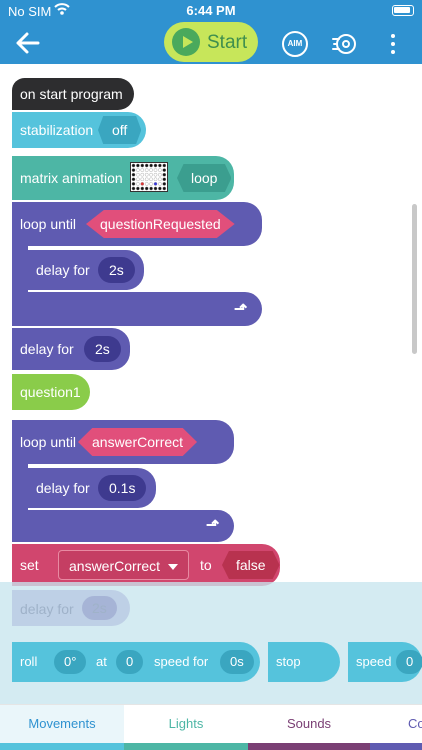  I want to click on stop-label: stop, so click(288, 661).